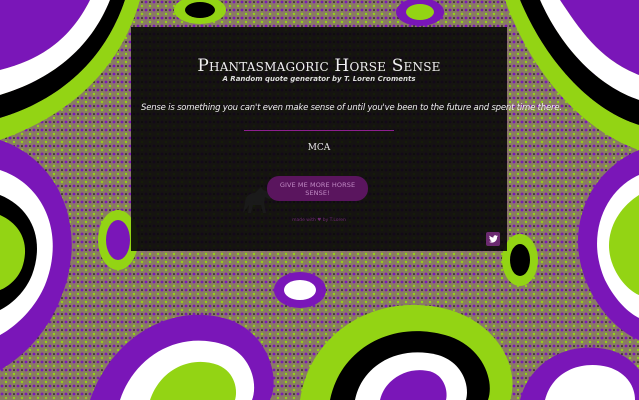 The width and height of the screenshot is (639, 400). I want to click on twitter-icon, so click(493, 239).